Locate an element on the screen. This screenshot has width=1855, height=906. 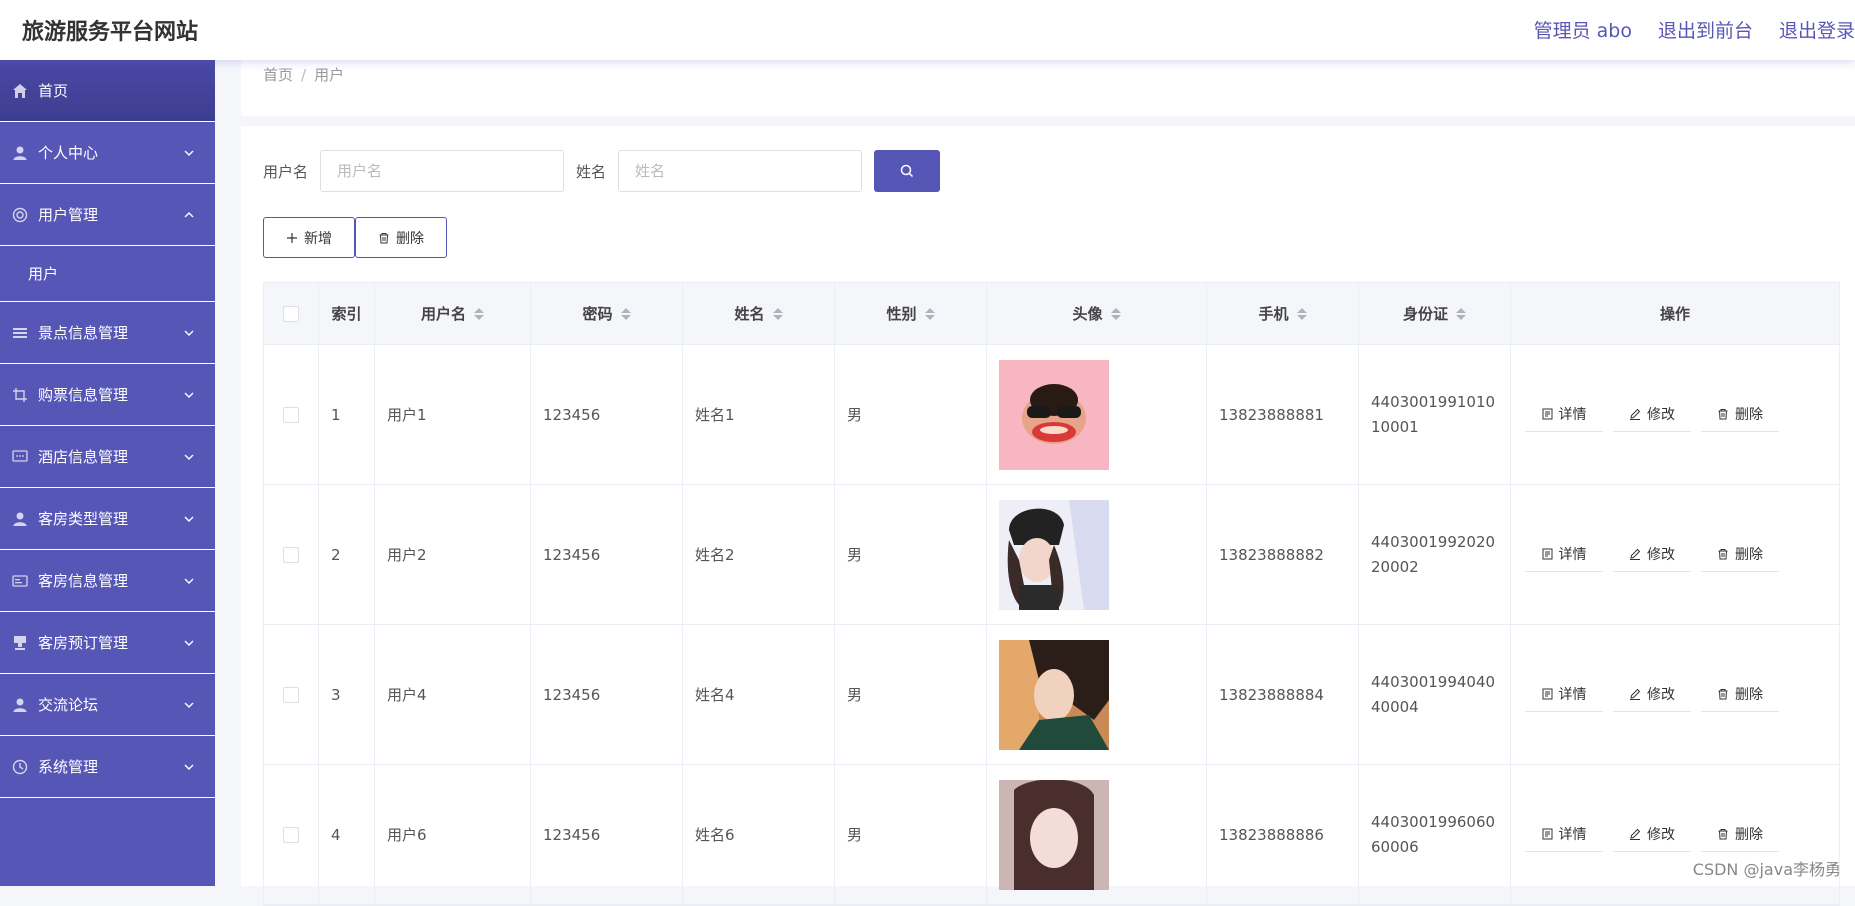
breadcrumb-current: 用户 is located at coordinates (329, 75).